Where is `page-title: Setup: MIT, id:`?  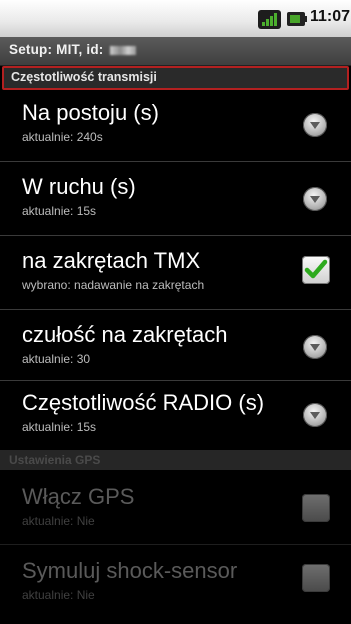
page-title: Setup: MIT, id: is located at coordinates (73, 49).